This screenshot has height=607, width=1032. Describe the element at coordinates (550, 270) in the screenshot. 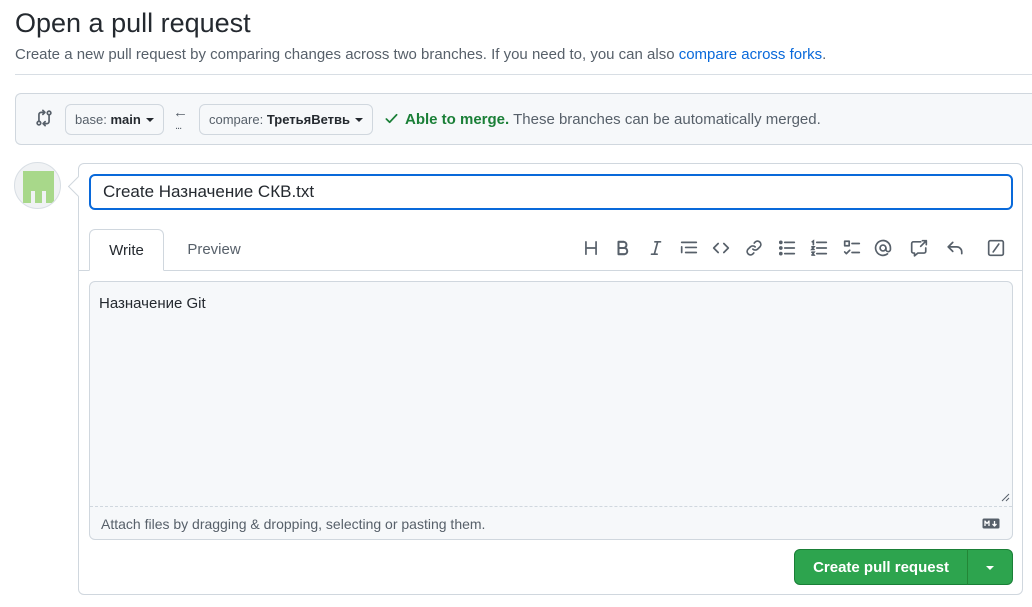

I see `tabs-divider` at that location.